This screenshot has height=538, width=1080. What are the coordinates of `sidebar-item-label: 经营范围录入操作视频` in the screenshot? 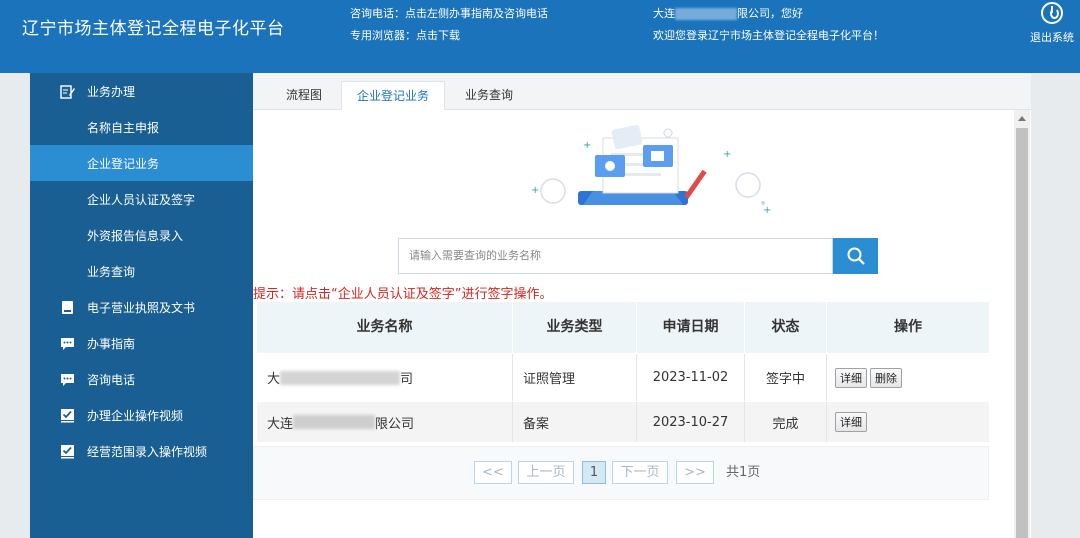 It's located at (147, 451).